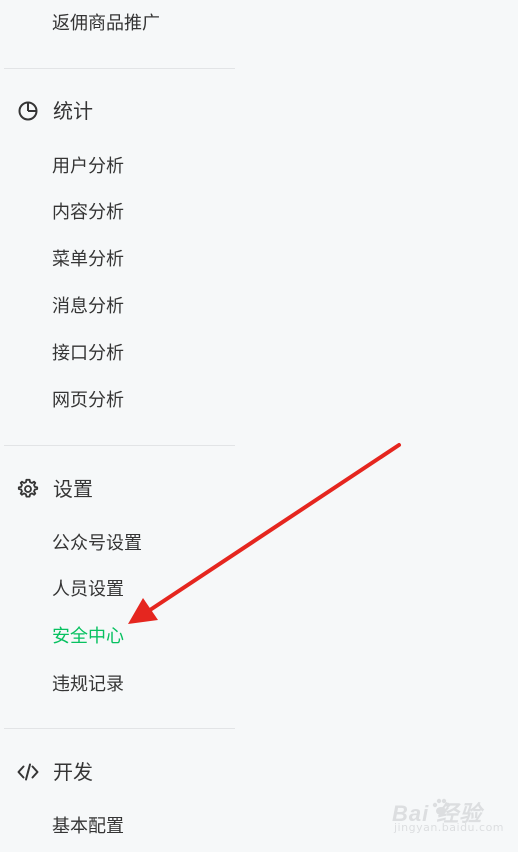 This screenshot has width=518, height=852. What do you see at coordinates (441, 806) in the screenshot?
I see `paw-logo-icon` at bounding box center [441, 806].